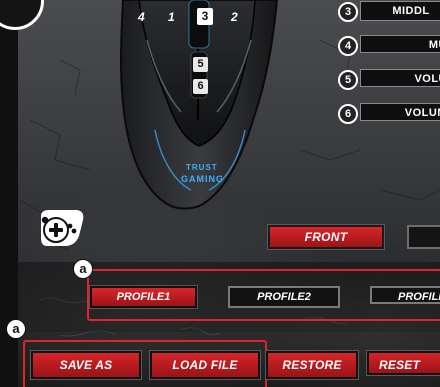 The height and width of the screenshot is (387, 440). I want to click on button-assignment-row-6: 6 VOLUM, so click(389, 114).